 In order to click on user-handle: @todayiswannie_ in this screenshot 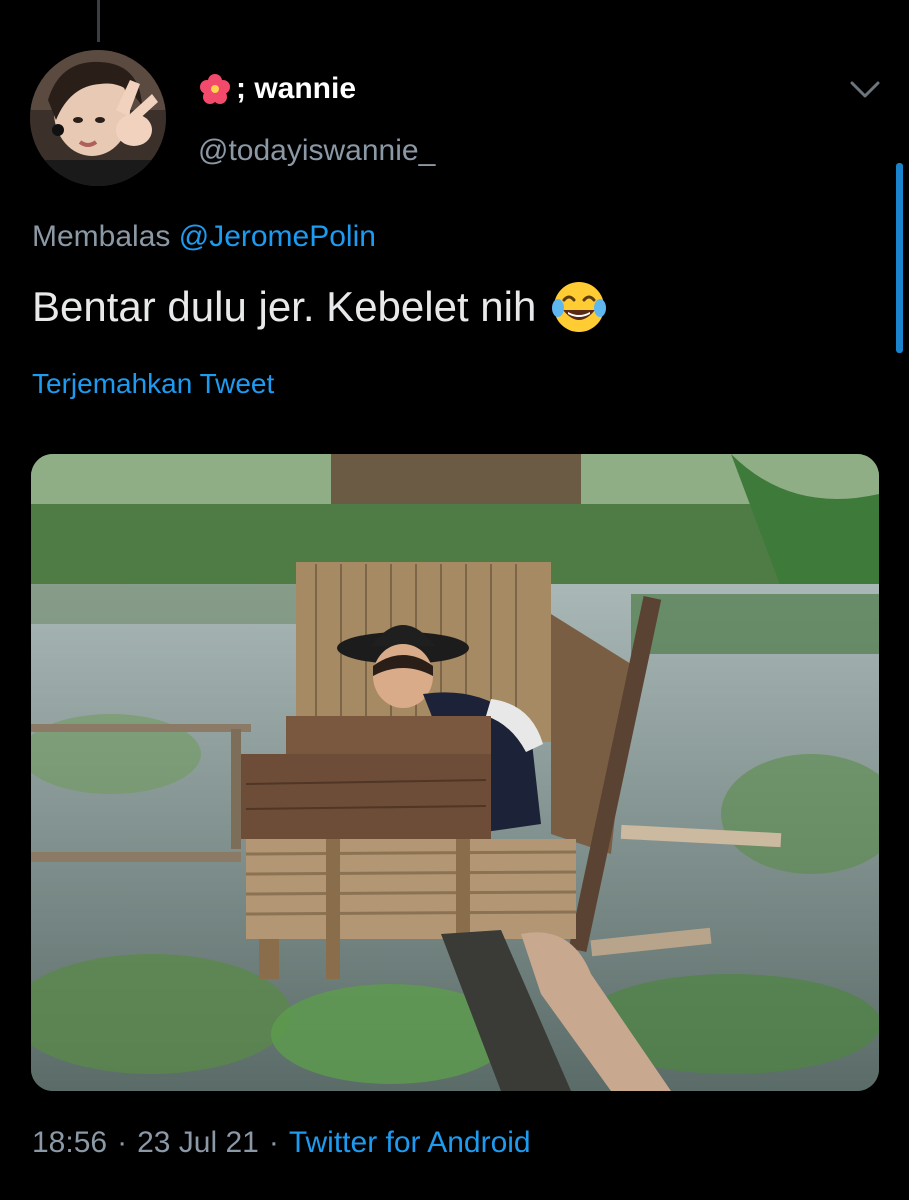, I will do `click(316, 151)`.